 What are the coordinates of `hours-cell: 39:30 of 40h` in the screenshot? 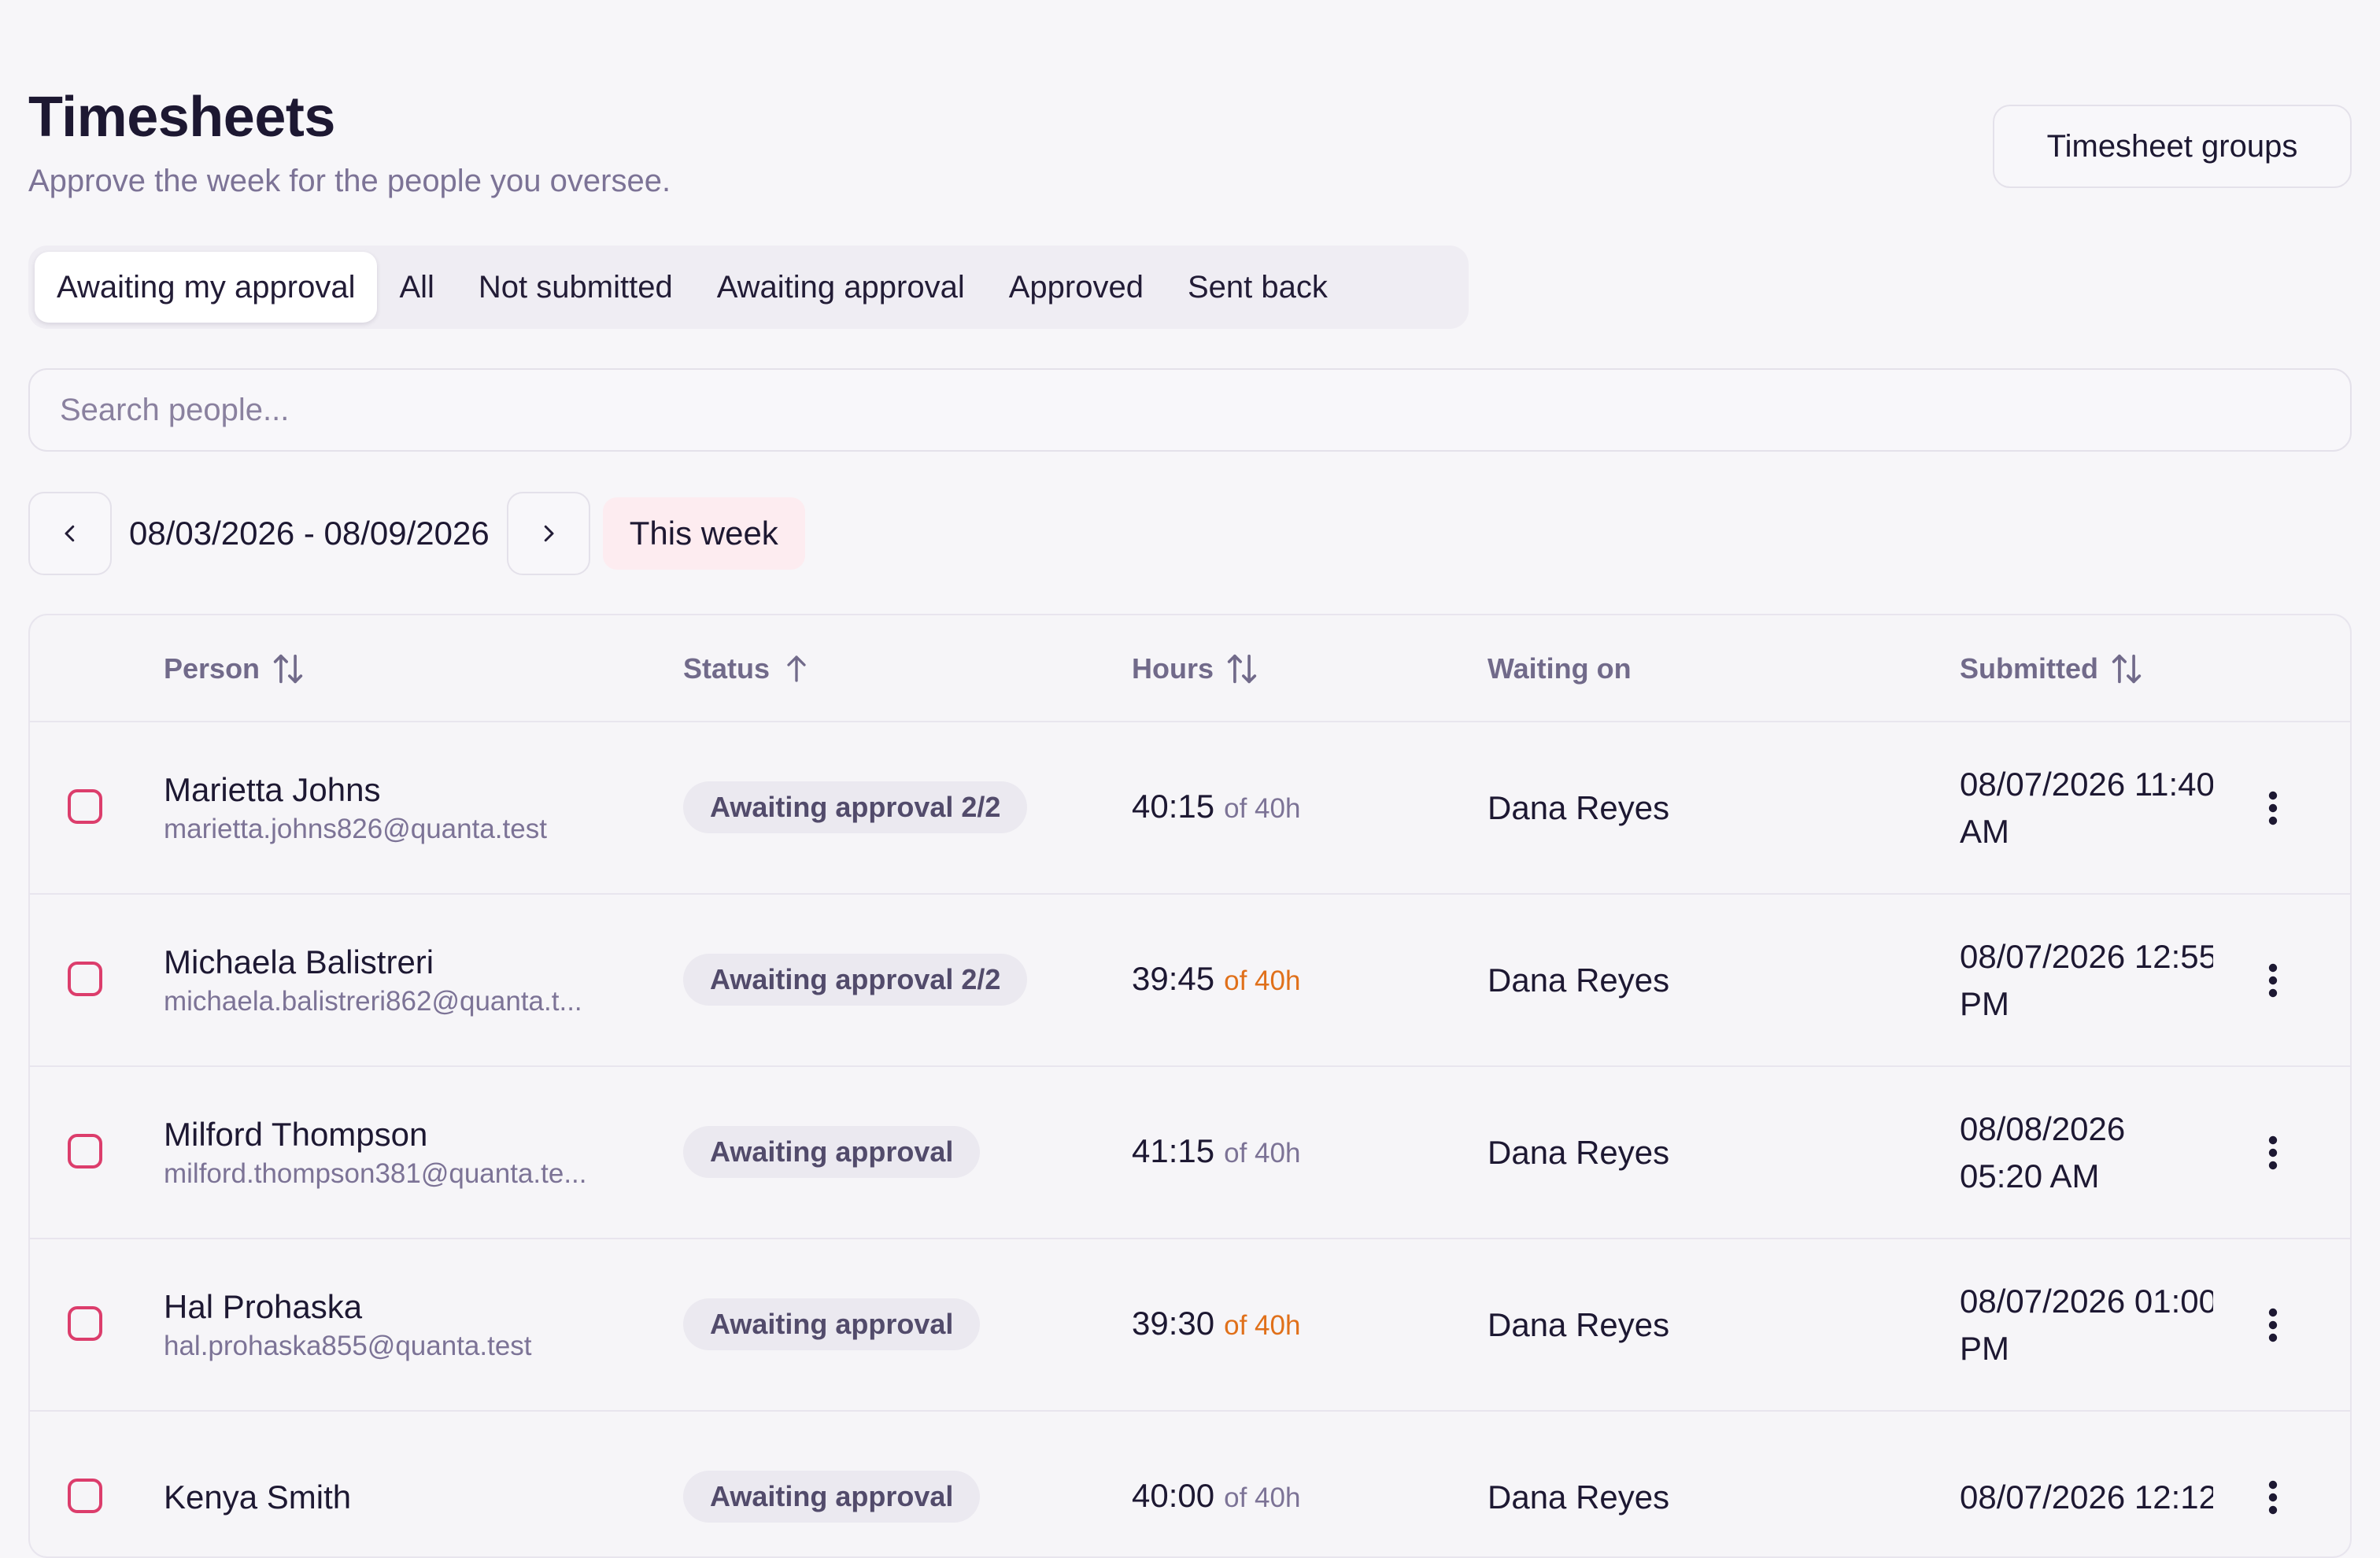 It's located at (1216, 1325).